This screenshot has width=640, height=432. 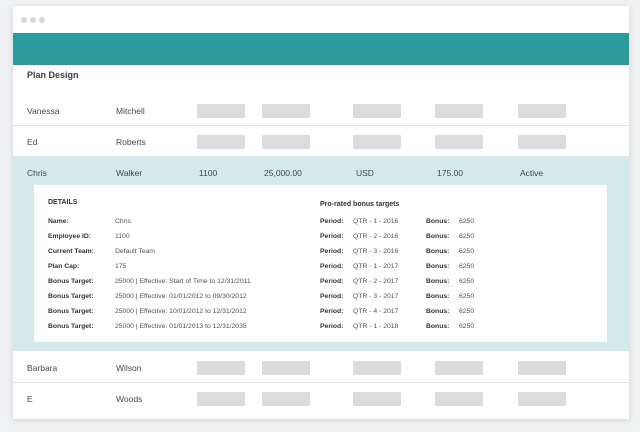 What do you see at coordinates (24, 20) in the screenshot?
I see `window-close-icon` at bounding box center [24, 20].